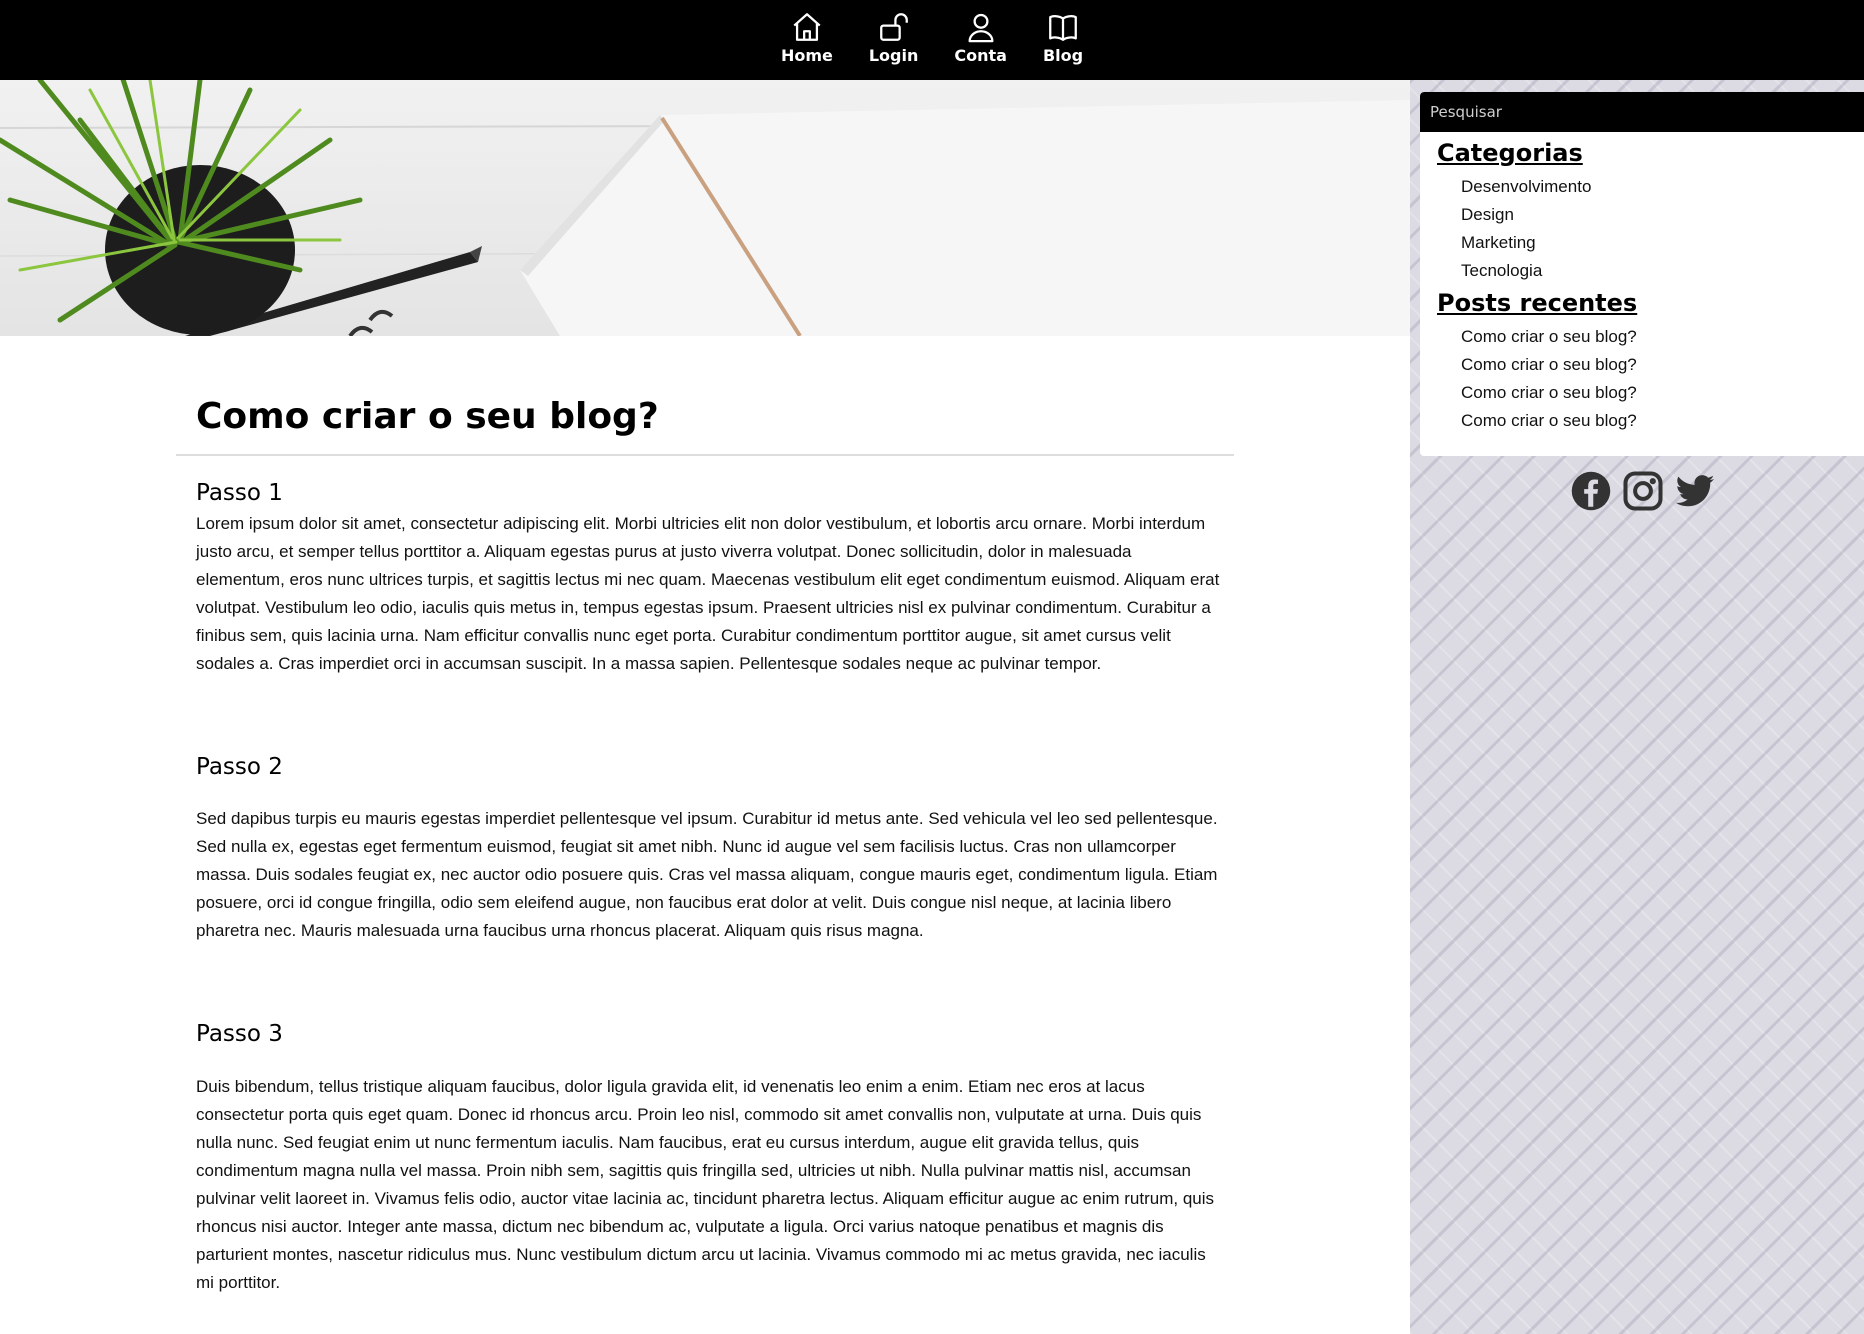 The height and width of the screenshot is (1334, 1864). Describe the element at coordinates (932, 40) in the screenshot. I see `top-navbar: Home Login Conta Blog` at that location.